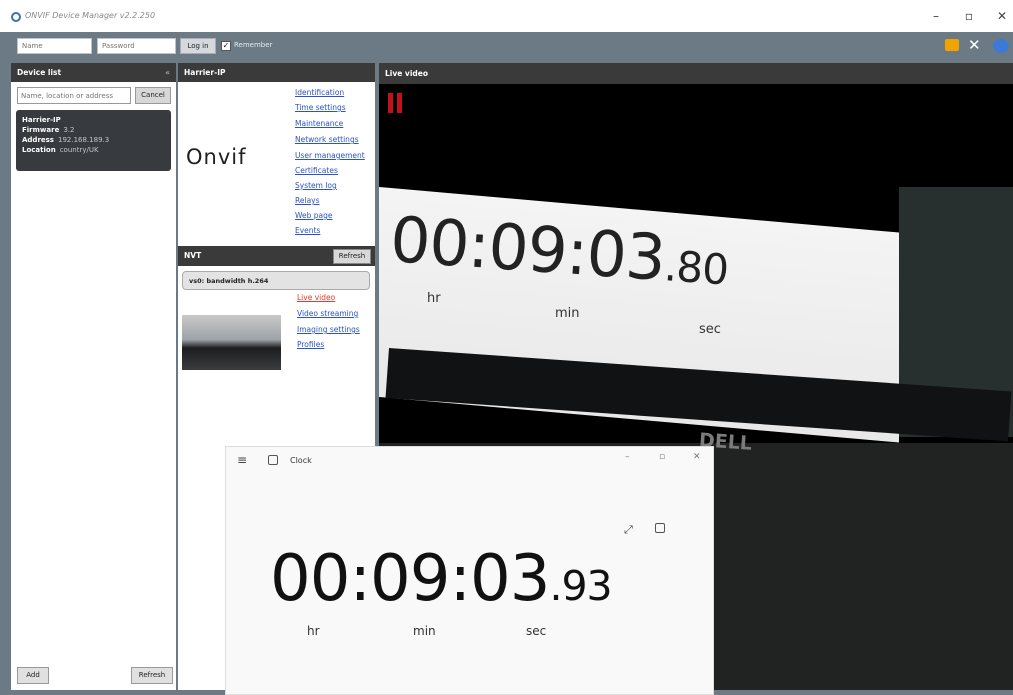 Image resolution: width=1013 pixels, height=695 pixels. Describe the element at coordinates (307, 230) in the screenshot. I see `link-events: Events` at that location.